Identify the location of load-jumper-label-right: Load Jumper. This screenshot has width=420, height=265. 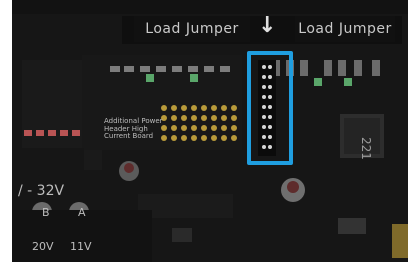
(345, 29).